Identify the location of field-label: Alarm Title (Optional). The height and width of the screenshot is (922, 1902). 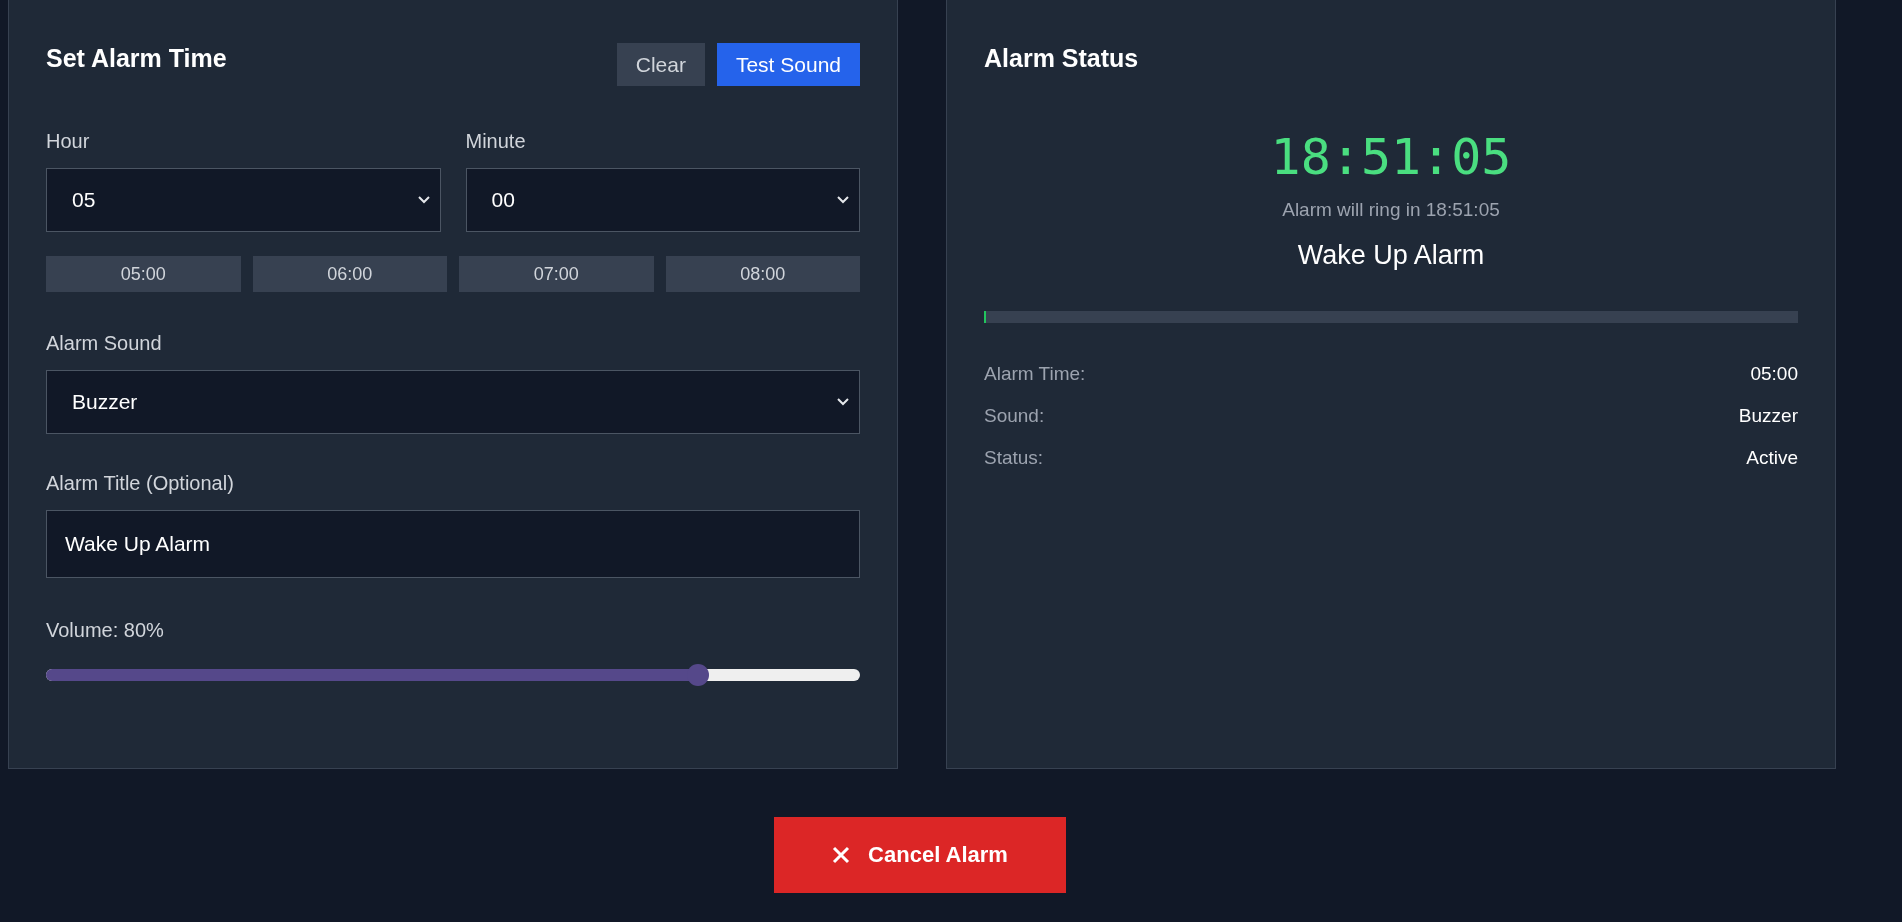
(140, 483).